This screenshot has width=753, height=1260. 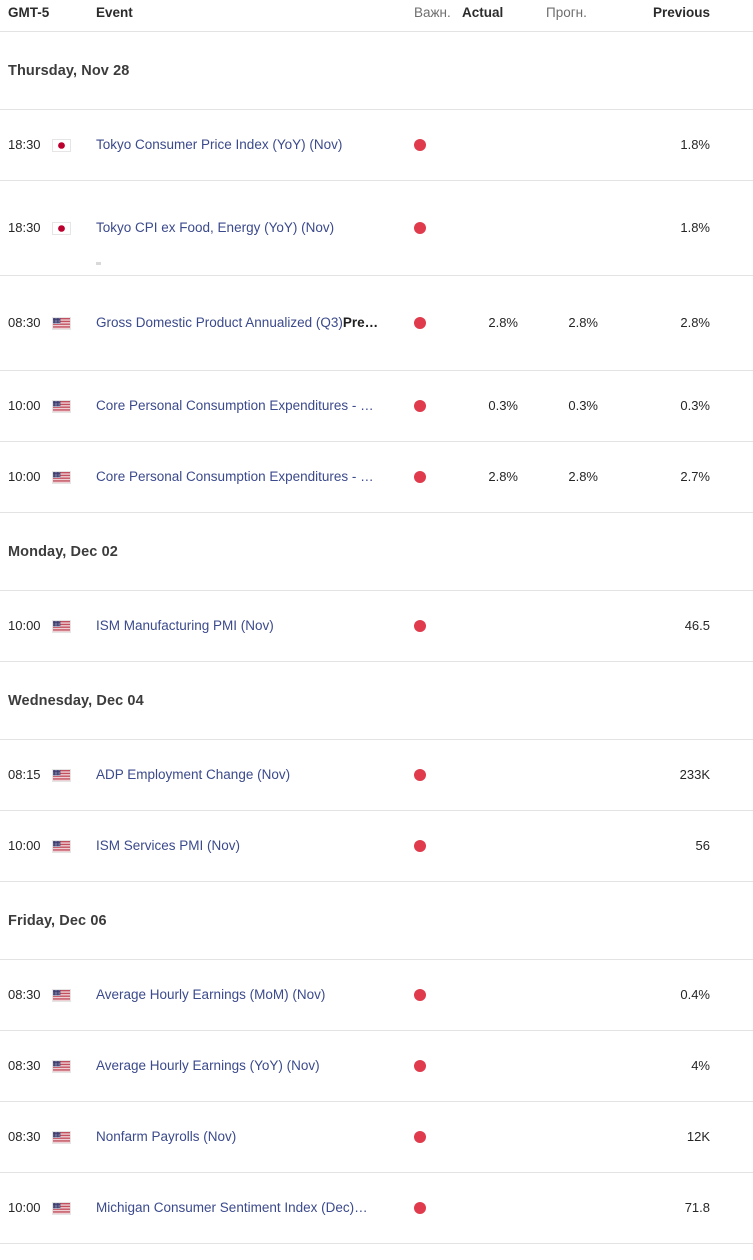 What do you see at coordinates (166, 1136) in the screenshot?
I see `event-link: Nonfarm Payrolls (Nov)` at bounding box center [166, 1136].